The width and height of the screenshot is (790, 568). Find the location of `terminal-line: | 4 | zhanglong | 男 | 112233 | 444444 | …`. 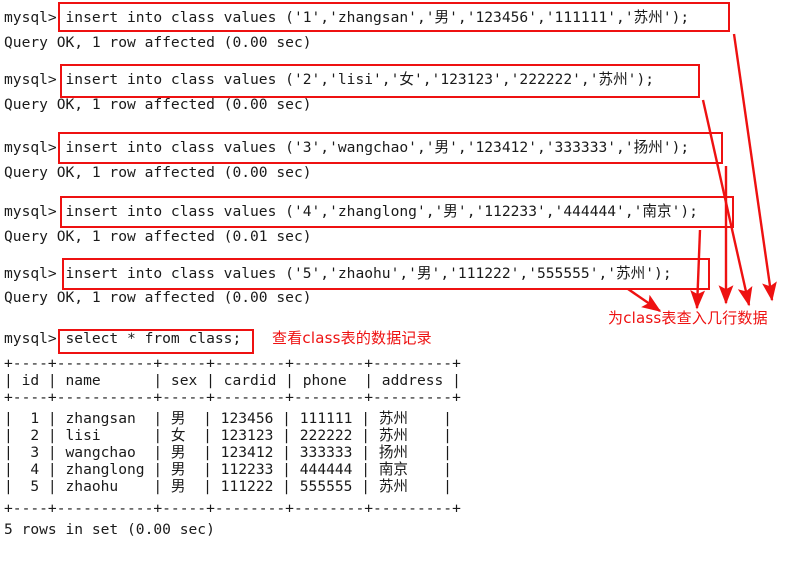

terminal-line: | 4 | zhanglong | 男 | 112233 | 444444 | … is located at coordinates (228, 469).